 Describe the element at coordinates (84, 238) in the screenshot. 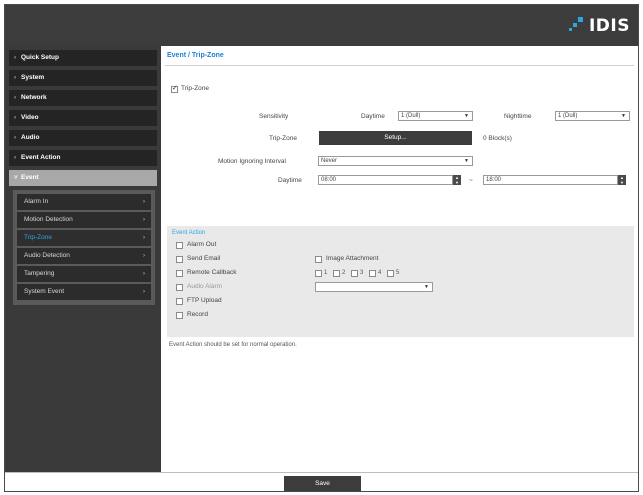

I see `submenu-item-trip-zone: Trip-Zone ›` at that location.